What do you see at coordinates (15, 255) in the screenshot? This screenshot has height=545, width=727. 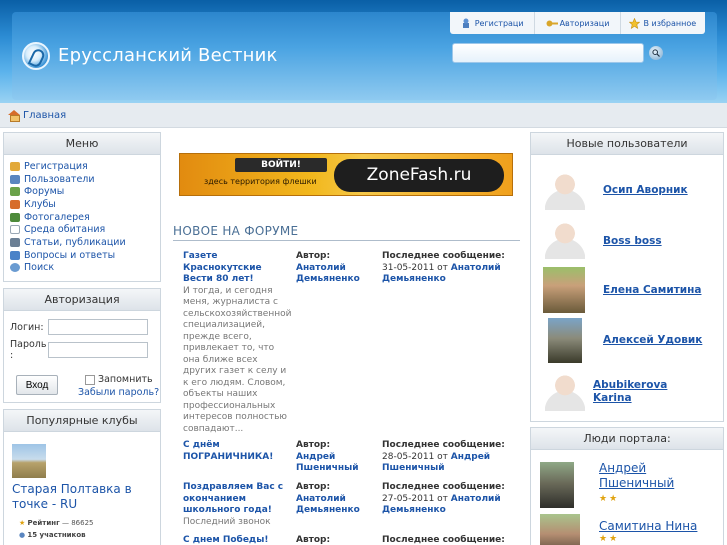 I see `qa-icon` at bounding box center [15, 255].